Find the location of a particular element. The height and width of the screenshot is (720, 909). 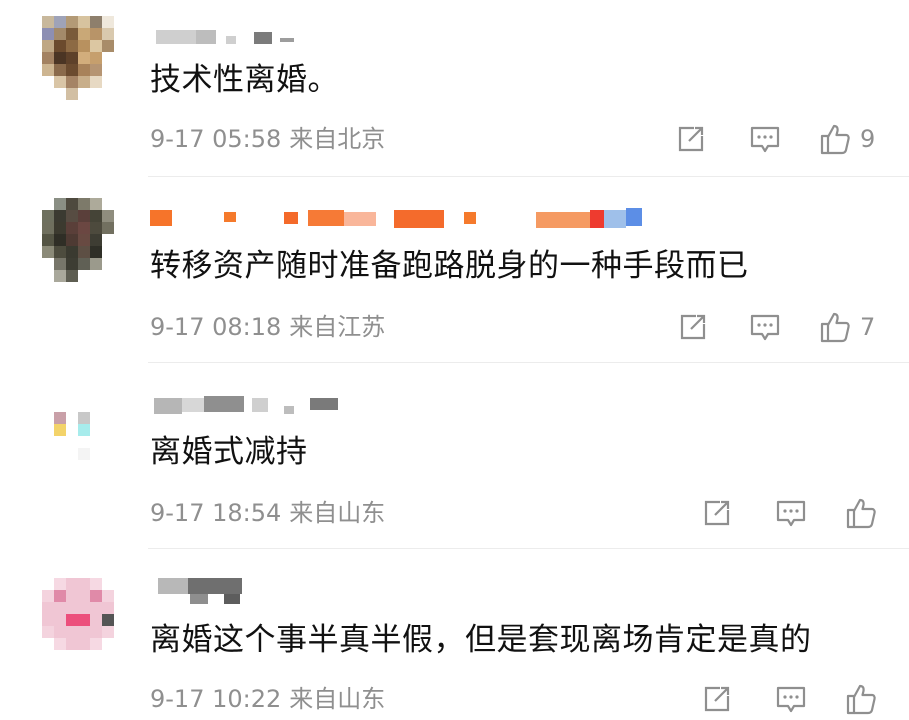

like-button: 7 is located at coordinates (846, 327).